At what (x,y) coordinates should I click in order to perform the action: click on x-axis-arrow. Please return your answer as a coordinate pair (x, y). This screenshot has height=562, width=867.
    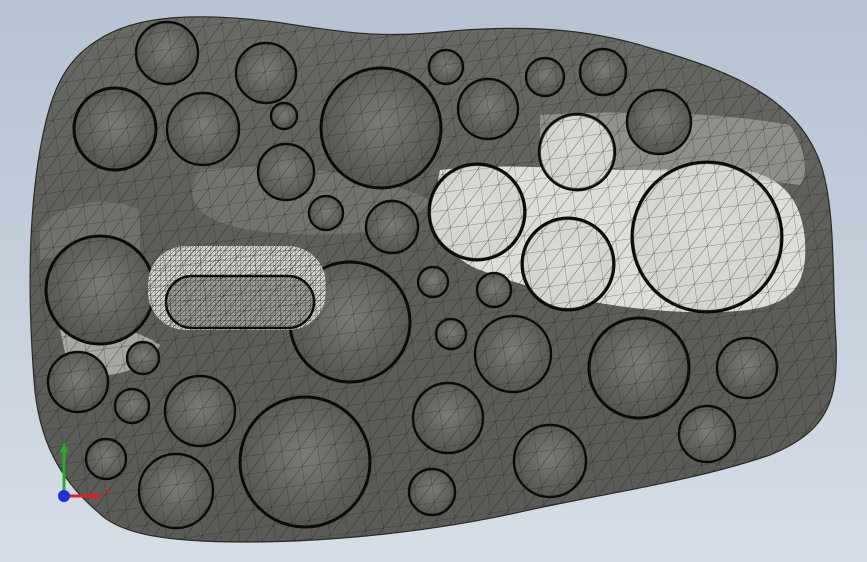
    Looking at the image, I should click on (98, 496).